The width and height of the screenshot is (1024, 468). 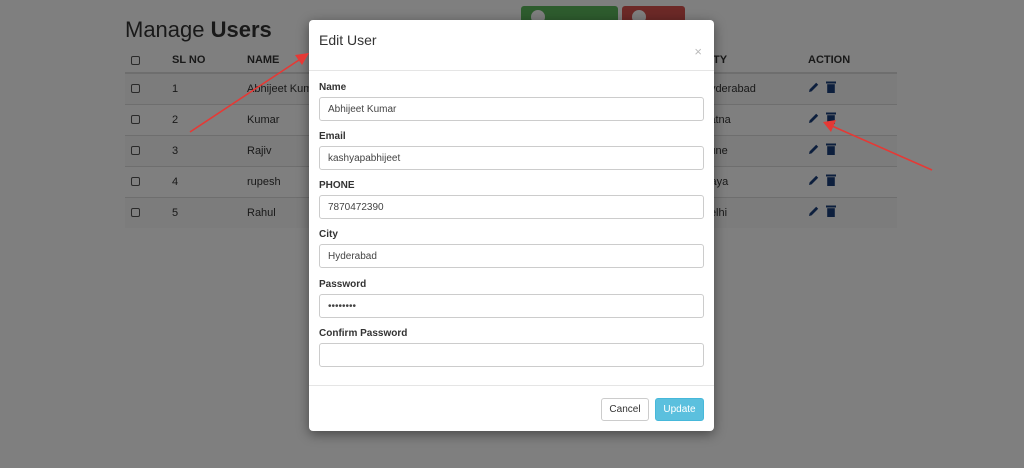 What do you see at coordinates (511, 109) in the screenshot?
I see `name-input` at bounding box center [511, 109].